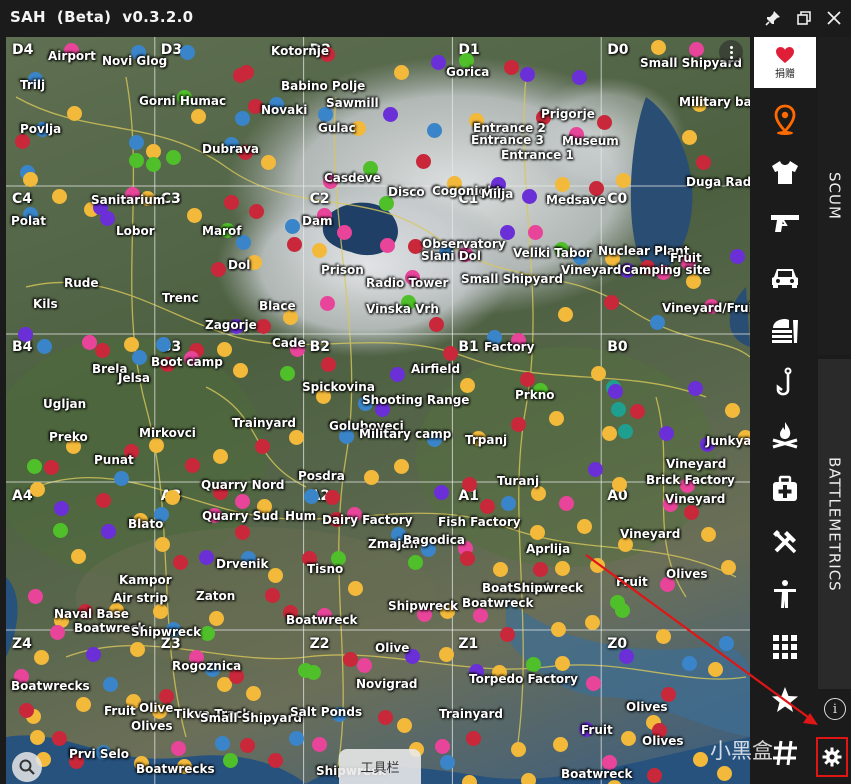 This screenshot has width=851, height=784. Describe the element at coordinates (785, 593) in the screenshot. I see `person-button` at that location.